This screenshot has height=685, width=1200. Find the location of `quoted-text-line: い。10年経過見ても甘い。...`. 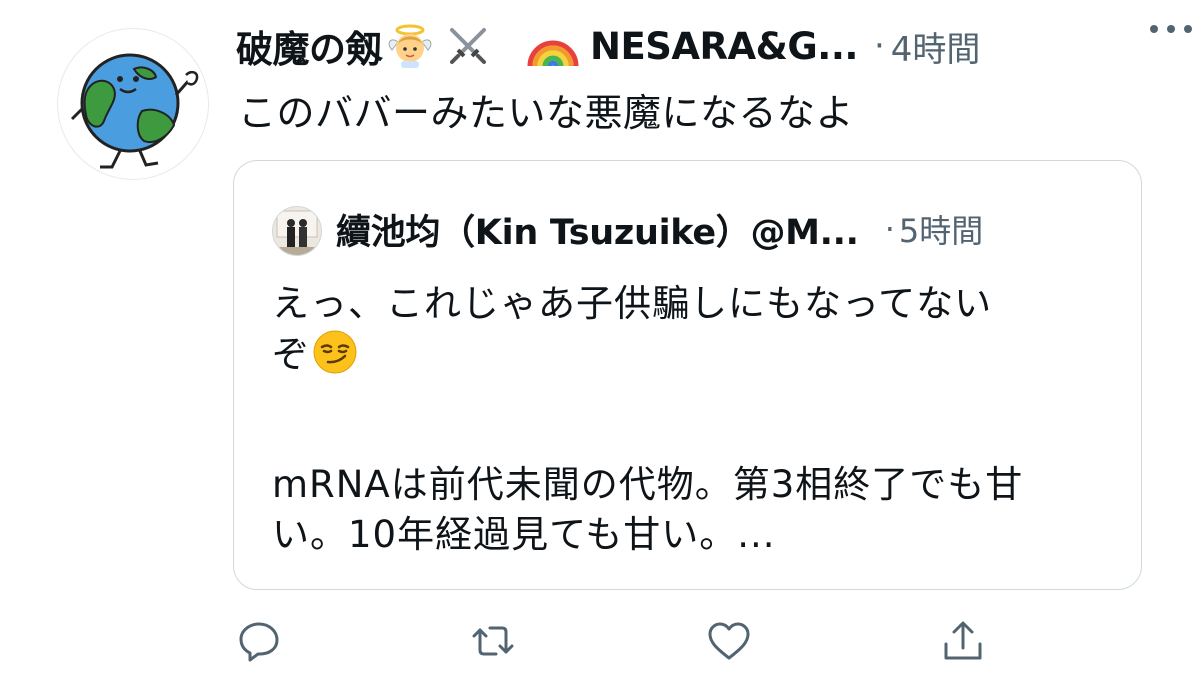

quoted-text-line: い。10年経過見ても甘い。... is located at coordinates (524, 534).